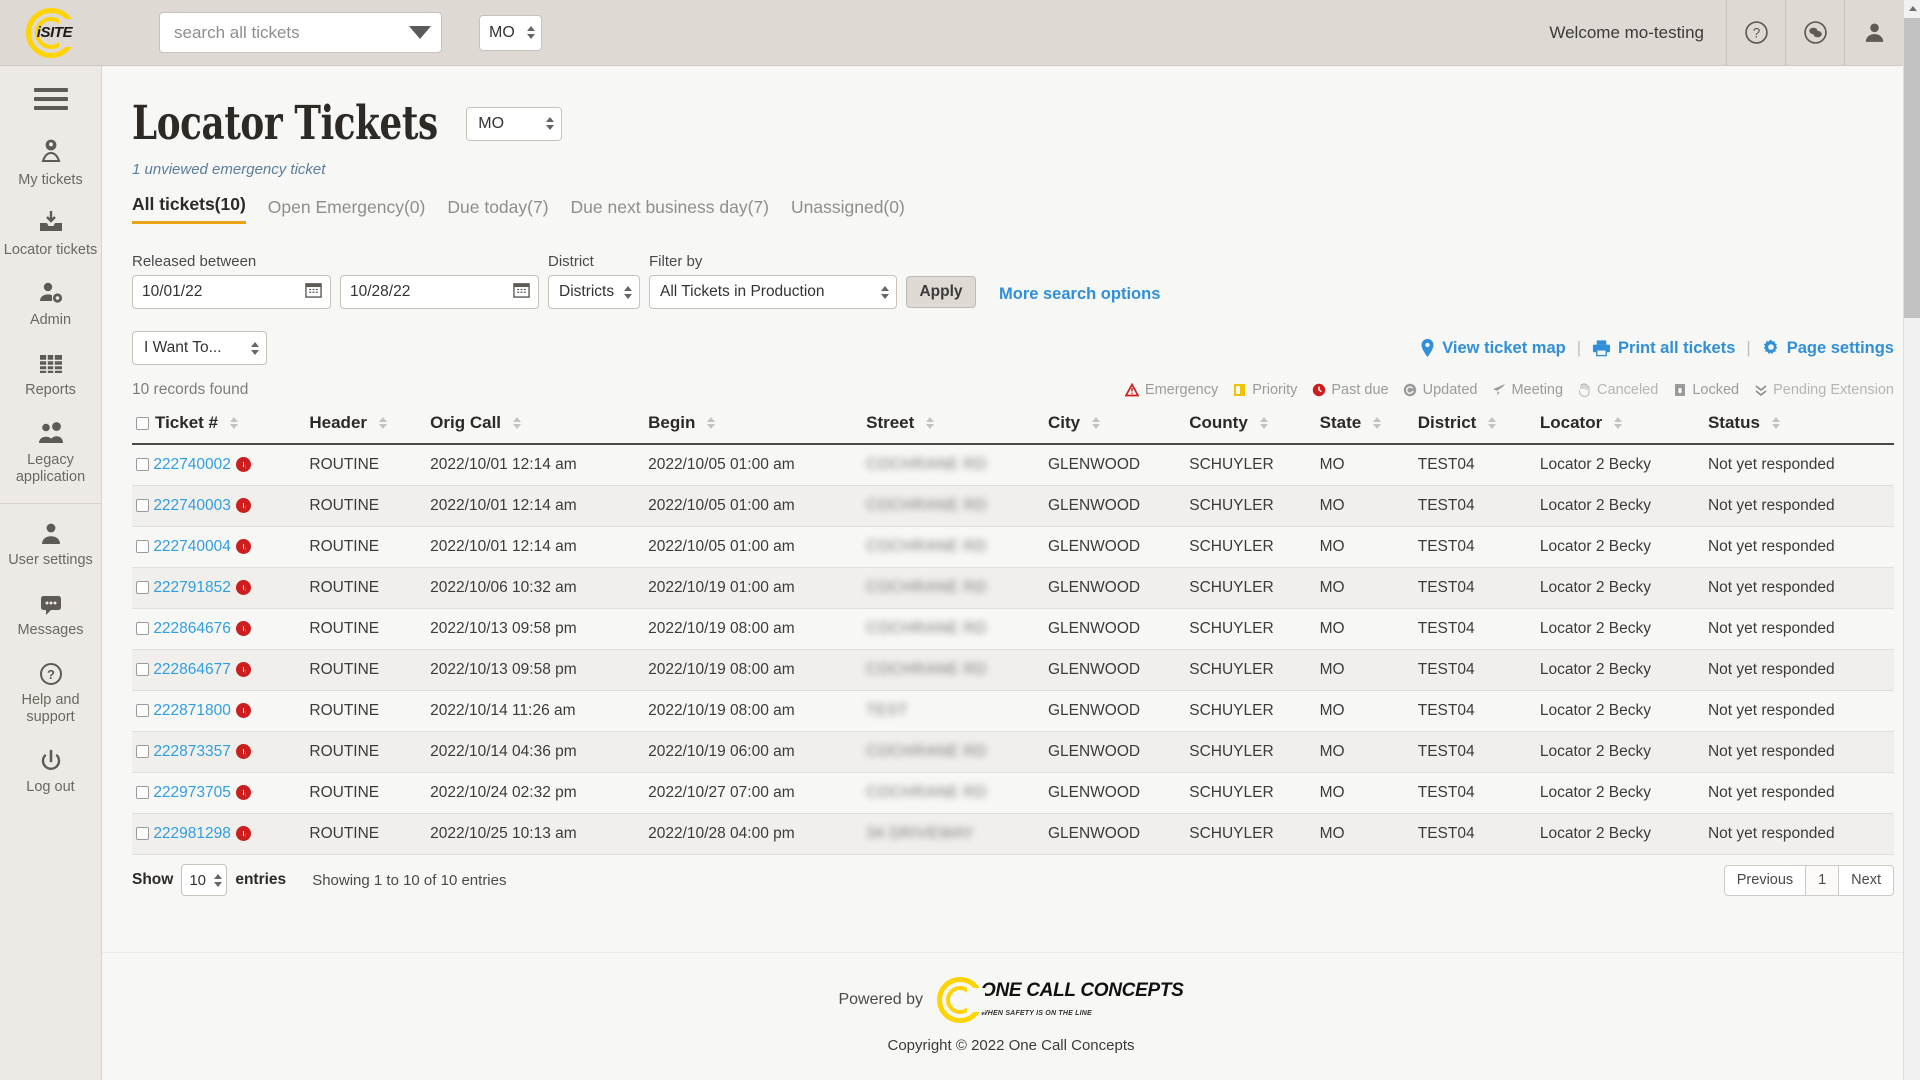  Describe the element at coordinates (1912, 8) in the screenshot. I see `scroll-up-arrow-icon` at that location.